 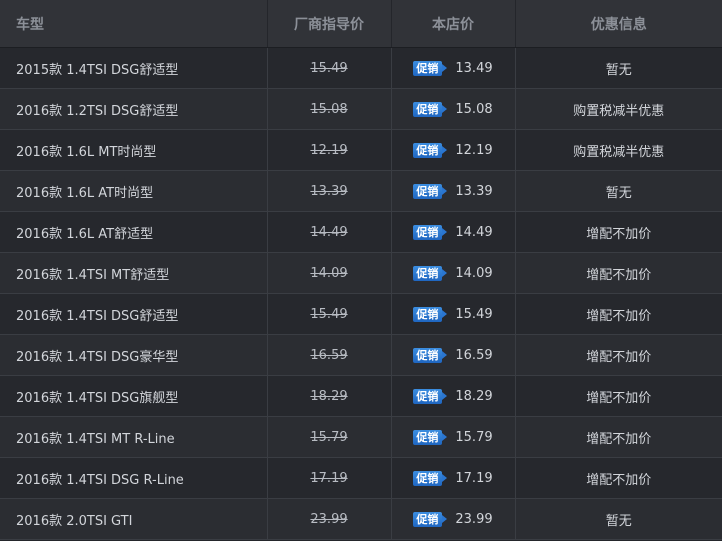 What do you see at coordinates (134, 519) in the screenshot?
I see `model-name: 2016款 2.0TSI GTI` at bounding box center [134, 519].